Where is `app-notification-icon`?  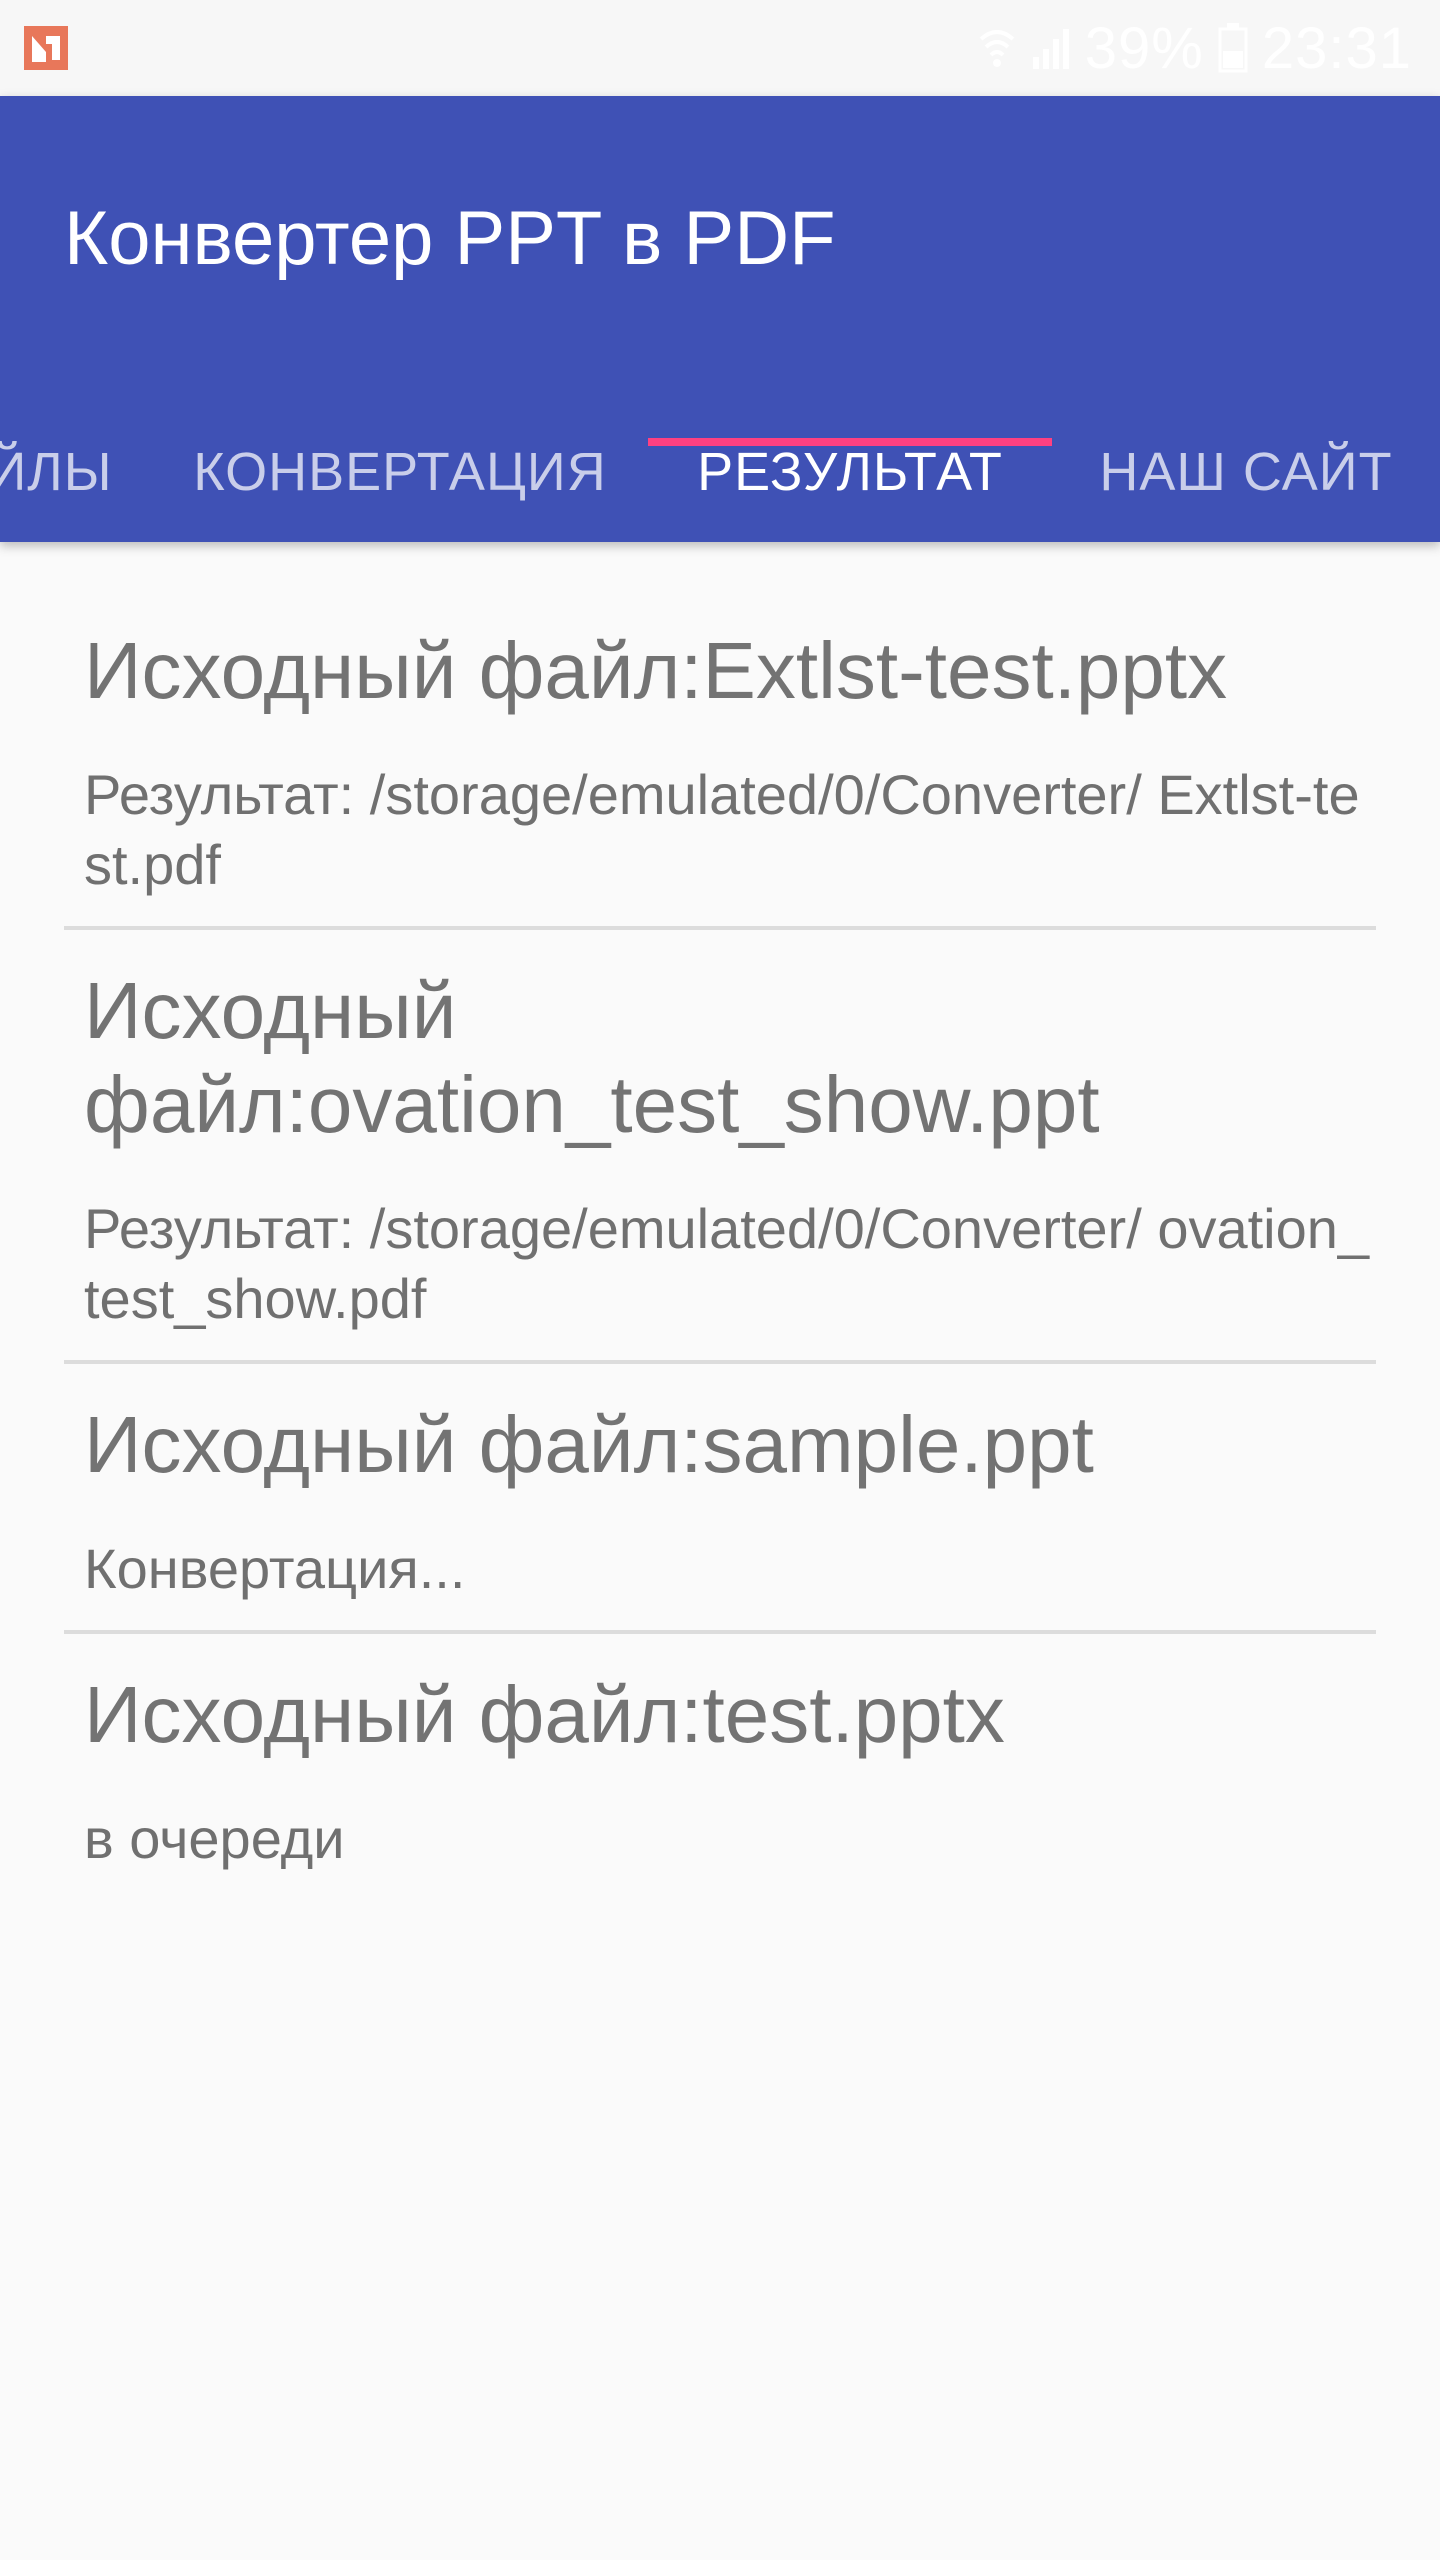 app-notification-icon is located at coordinates (46, 48).